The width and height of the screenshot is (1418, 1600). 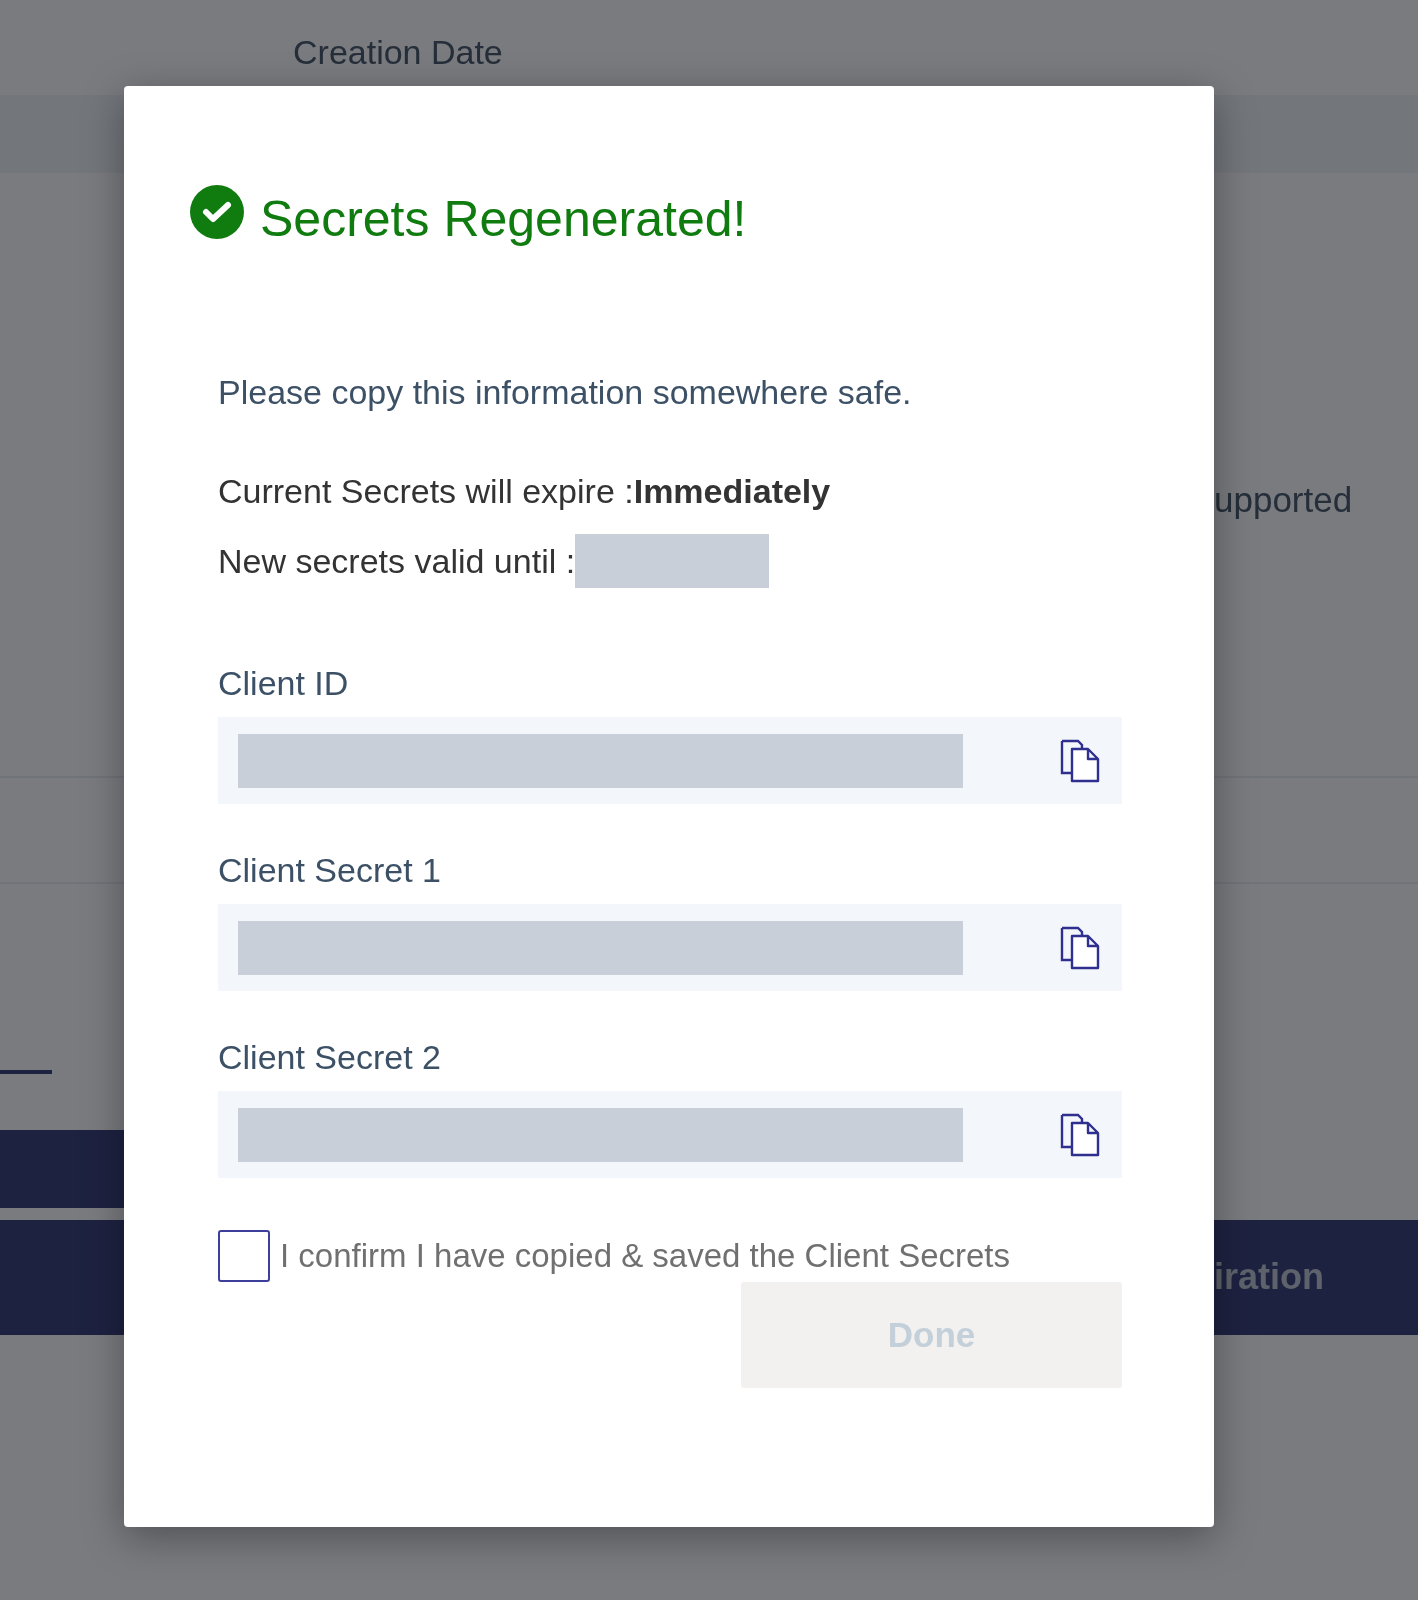 What do you see at coordinates (645, 1256) in the screenshot?
I see `checkbox-label: I confirm I have copied & saved the Client Secrets` at bounding box center [645, 1256].